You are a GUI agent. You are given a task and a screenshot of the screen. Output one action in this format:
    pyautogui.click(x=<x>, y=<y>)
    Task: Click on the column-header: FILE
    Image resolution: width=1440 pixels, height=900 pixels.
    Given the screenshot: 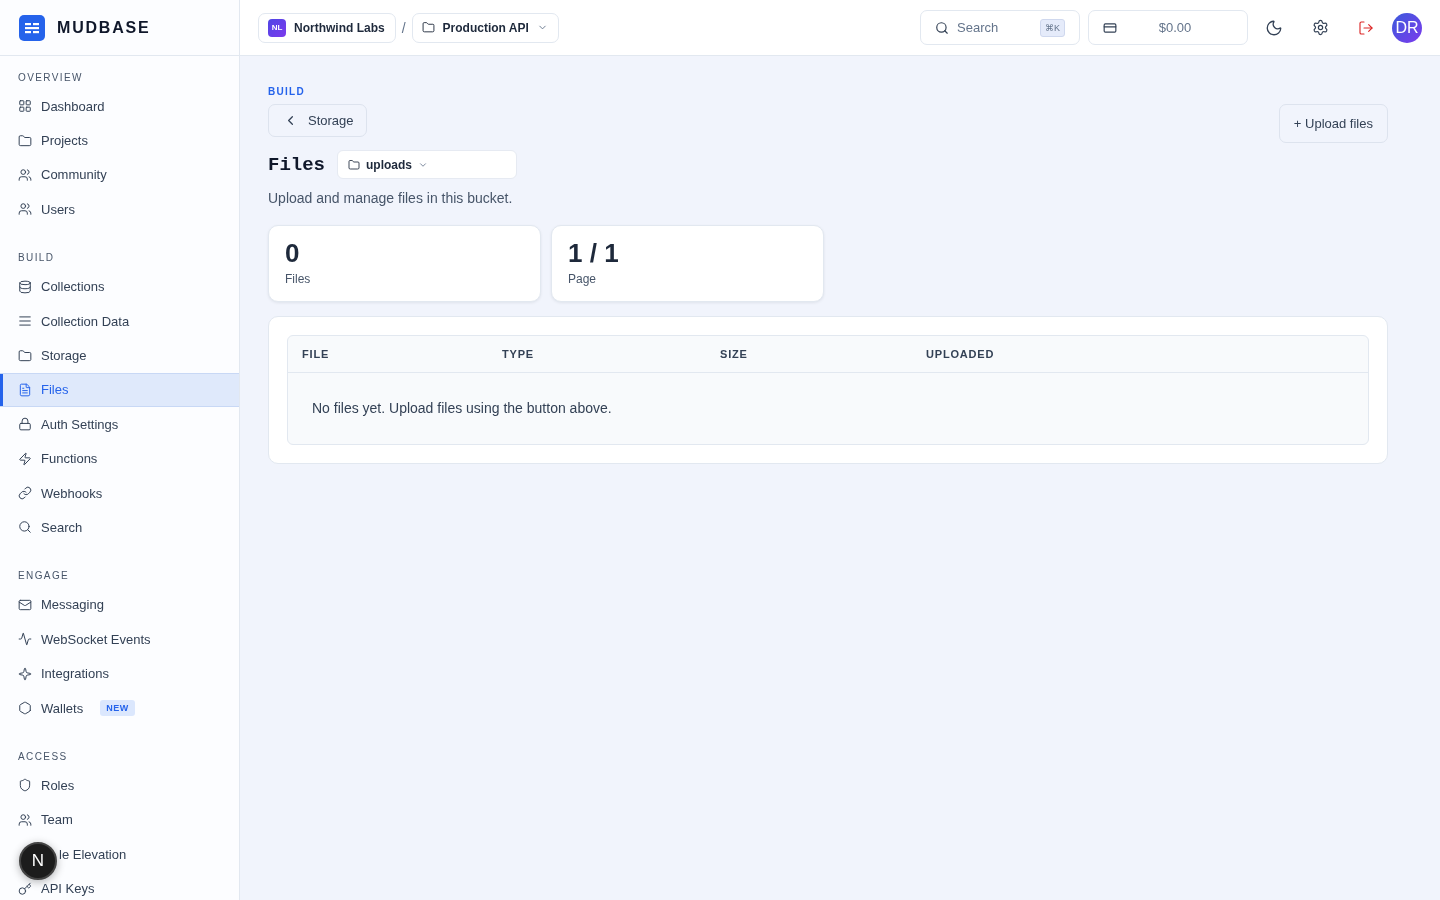 What is the action you would take?
    pyautogui.click(x=316, y=354)
    